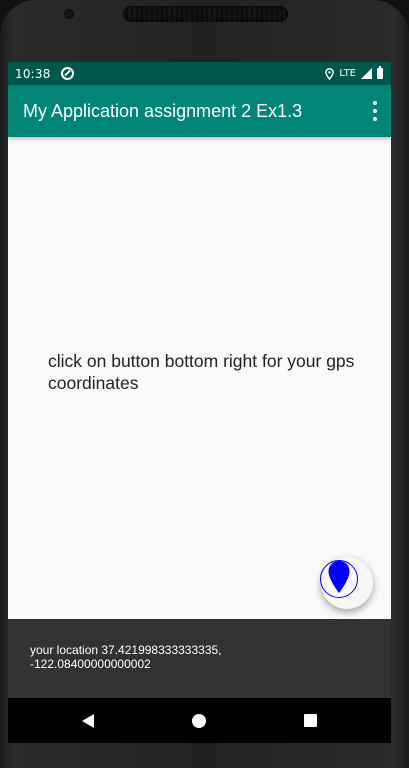  Describe the element at coordinates (205, 14) in the screenshot. I see `earpiece-speaker` at that location.